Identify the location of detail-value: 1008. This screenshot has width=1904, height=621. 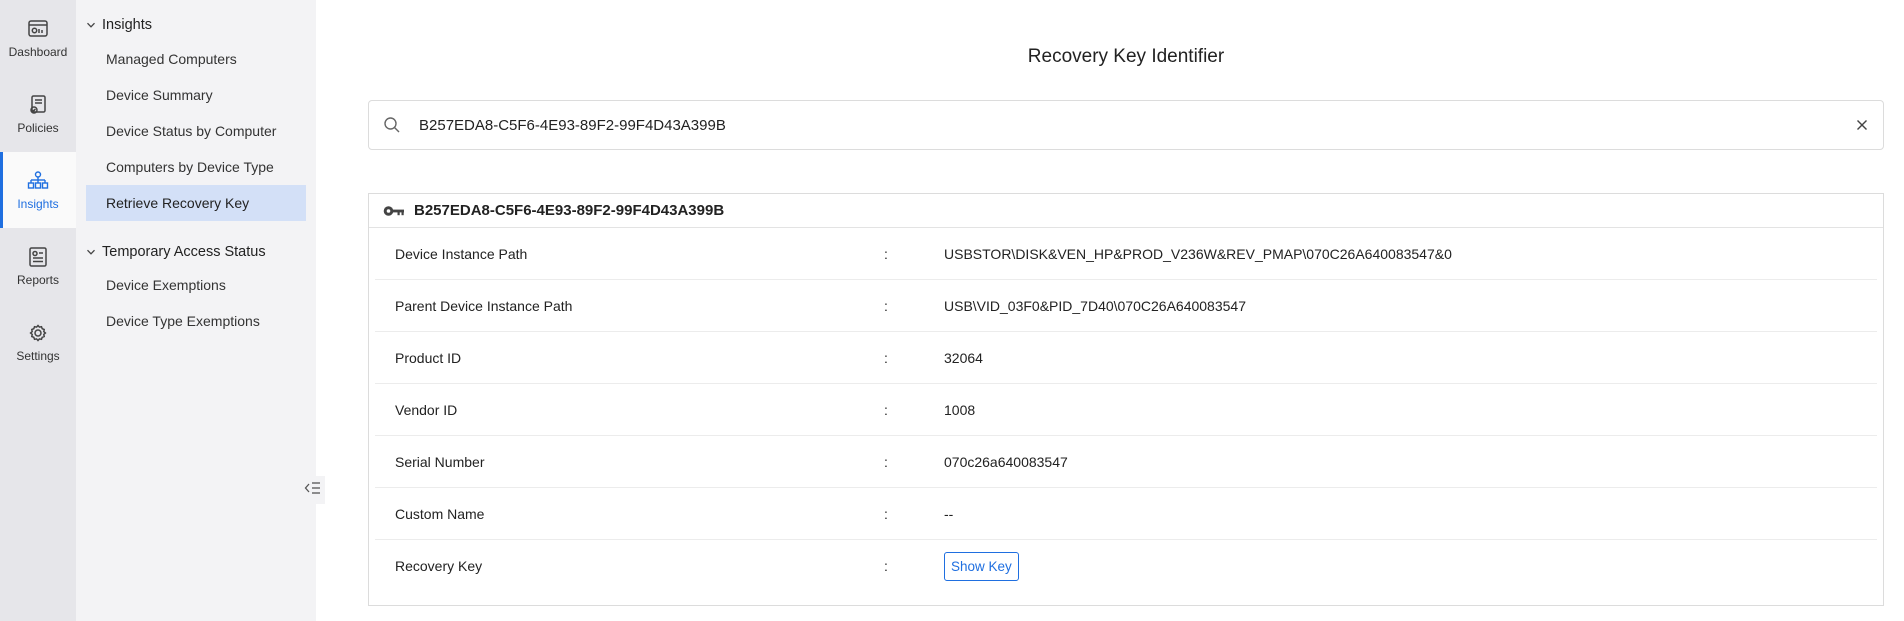
(960, 409).